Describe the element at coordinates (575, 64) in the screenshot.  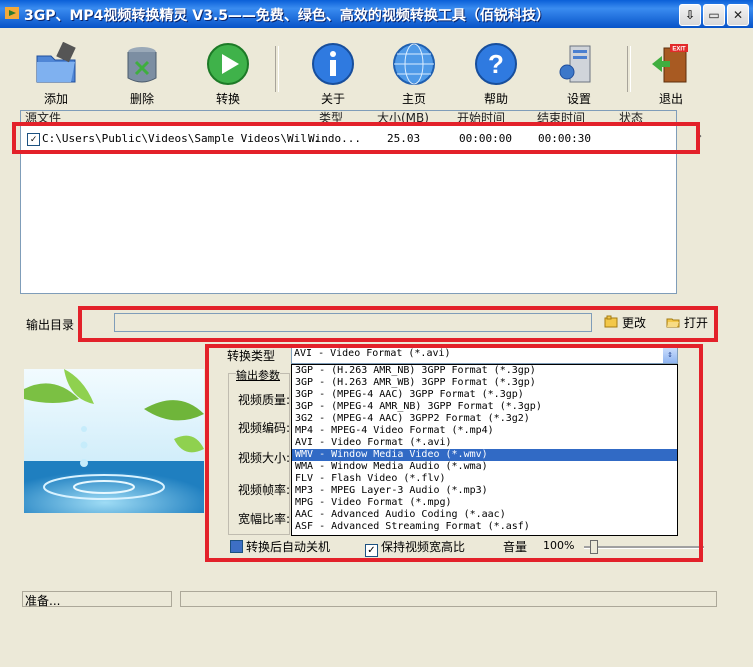
I see `computer-settings-icon` at that location.